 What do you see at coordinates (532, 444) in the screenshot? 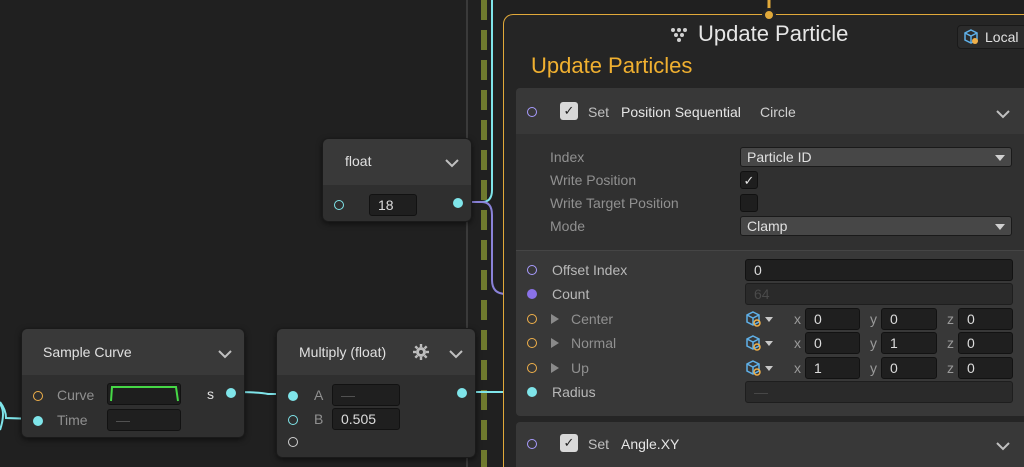
I see `angle-block-activation-port` at bounding box center [532, 444].